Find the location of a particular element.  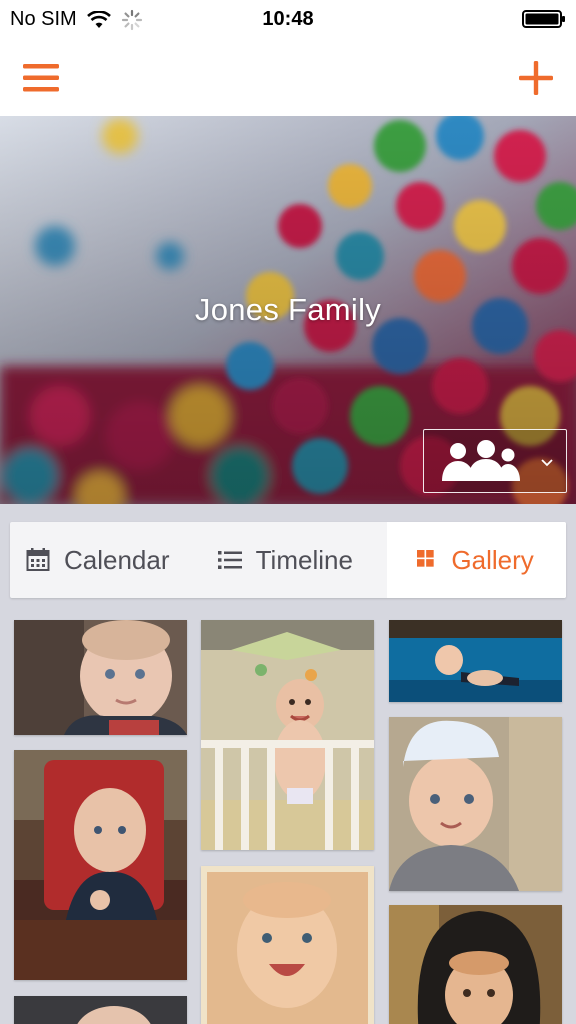

tab-timeline: Timeline is located at coordinates (294, 560).